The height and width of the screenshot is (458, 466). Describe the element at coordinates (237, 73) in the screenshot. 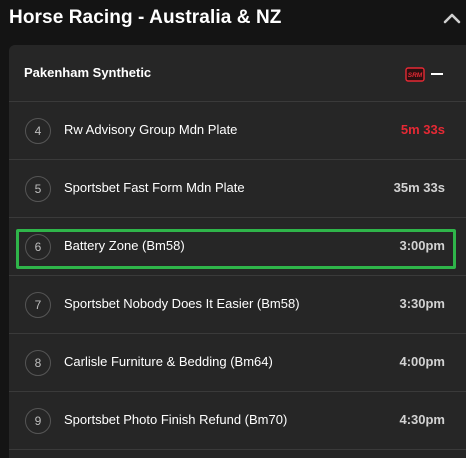

I see `venue-header: Pakenham Synthetic SRM` at that location.